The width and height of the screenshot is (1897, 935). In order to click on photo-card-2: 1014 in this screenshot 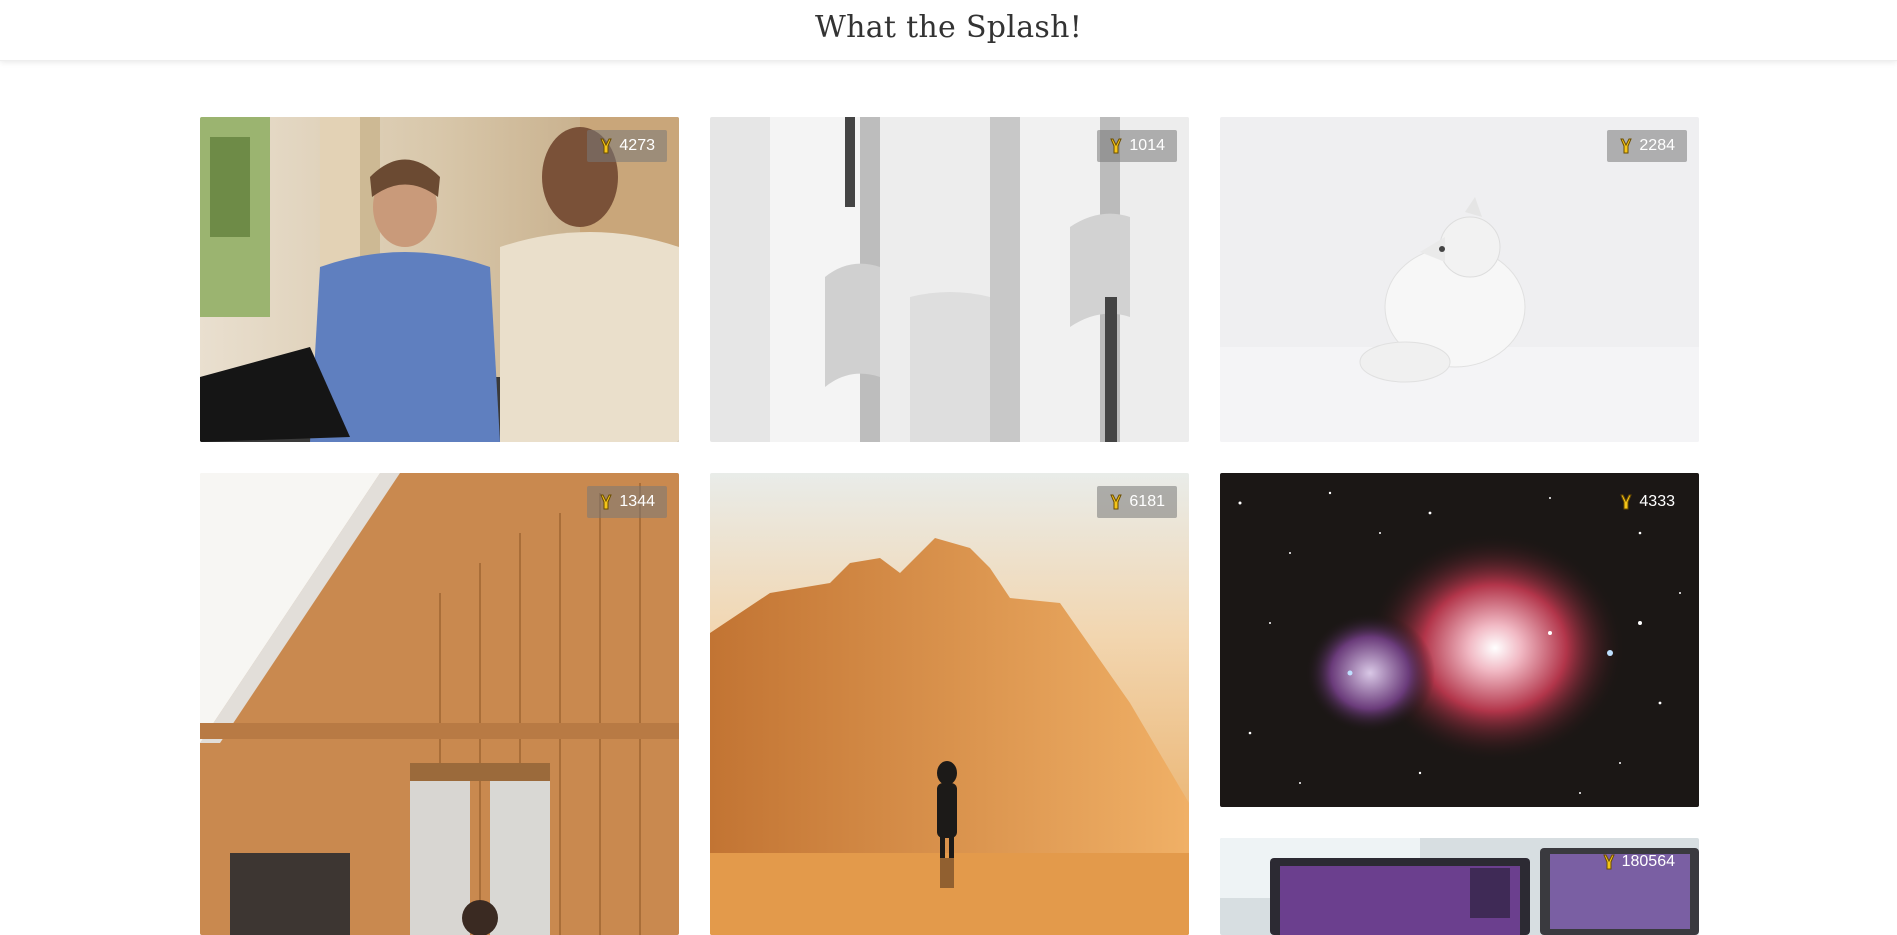, I will do `click(949, 279)`.